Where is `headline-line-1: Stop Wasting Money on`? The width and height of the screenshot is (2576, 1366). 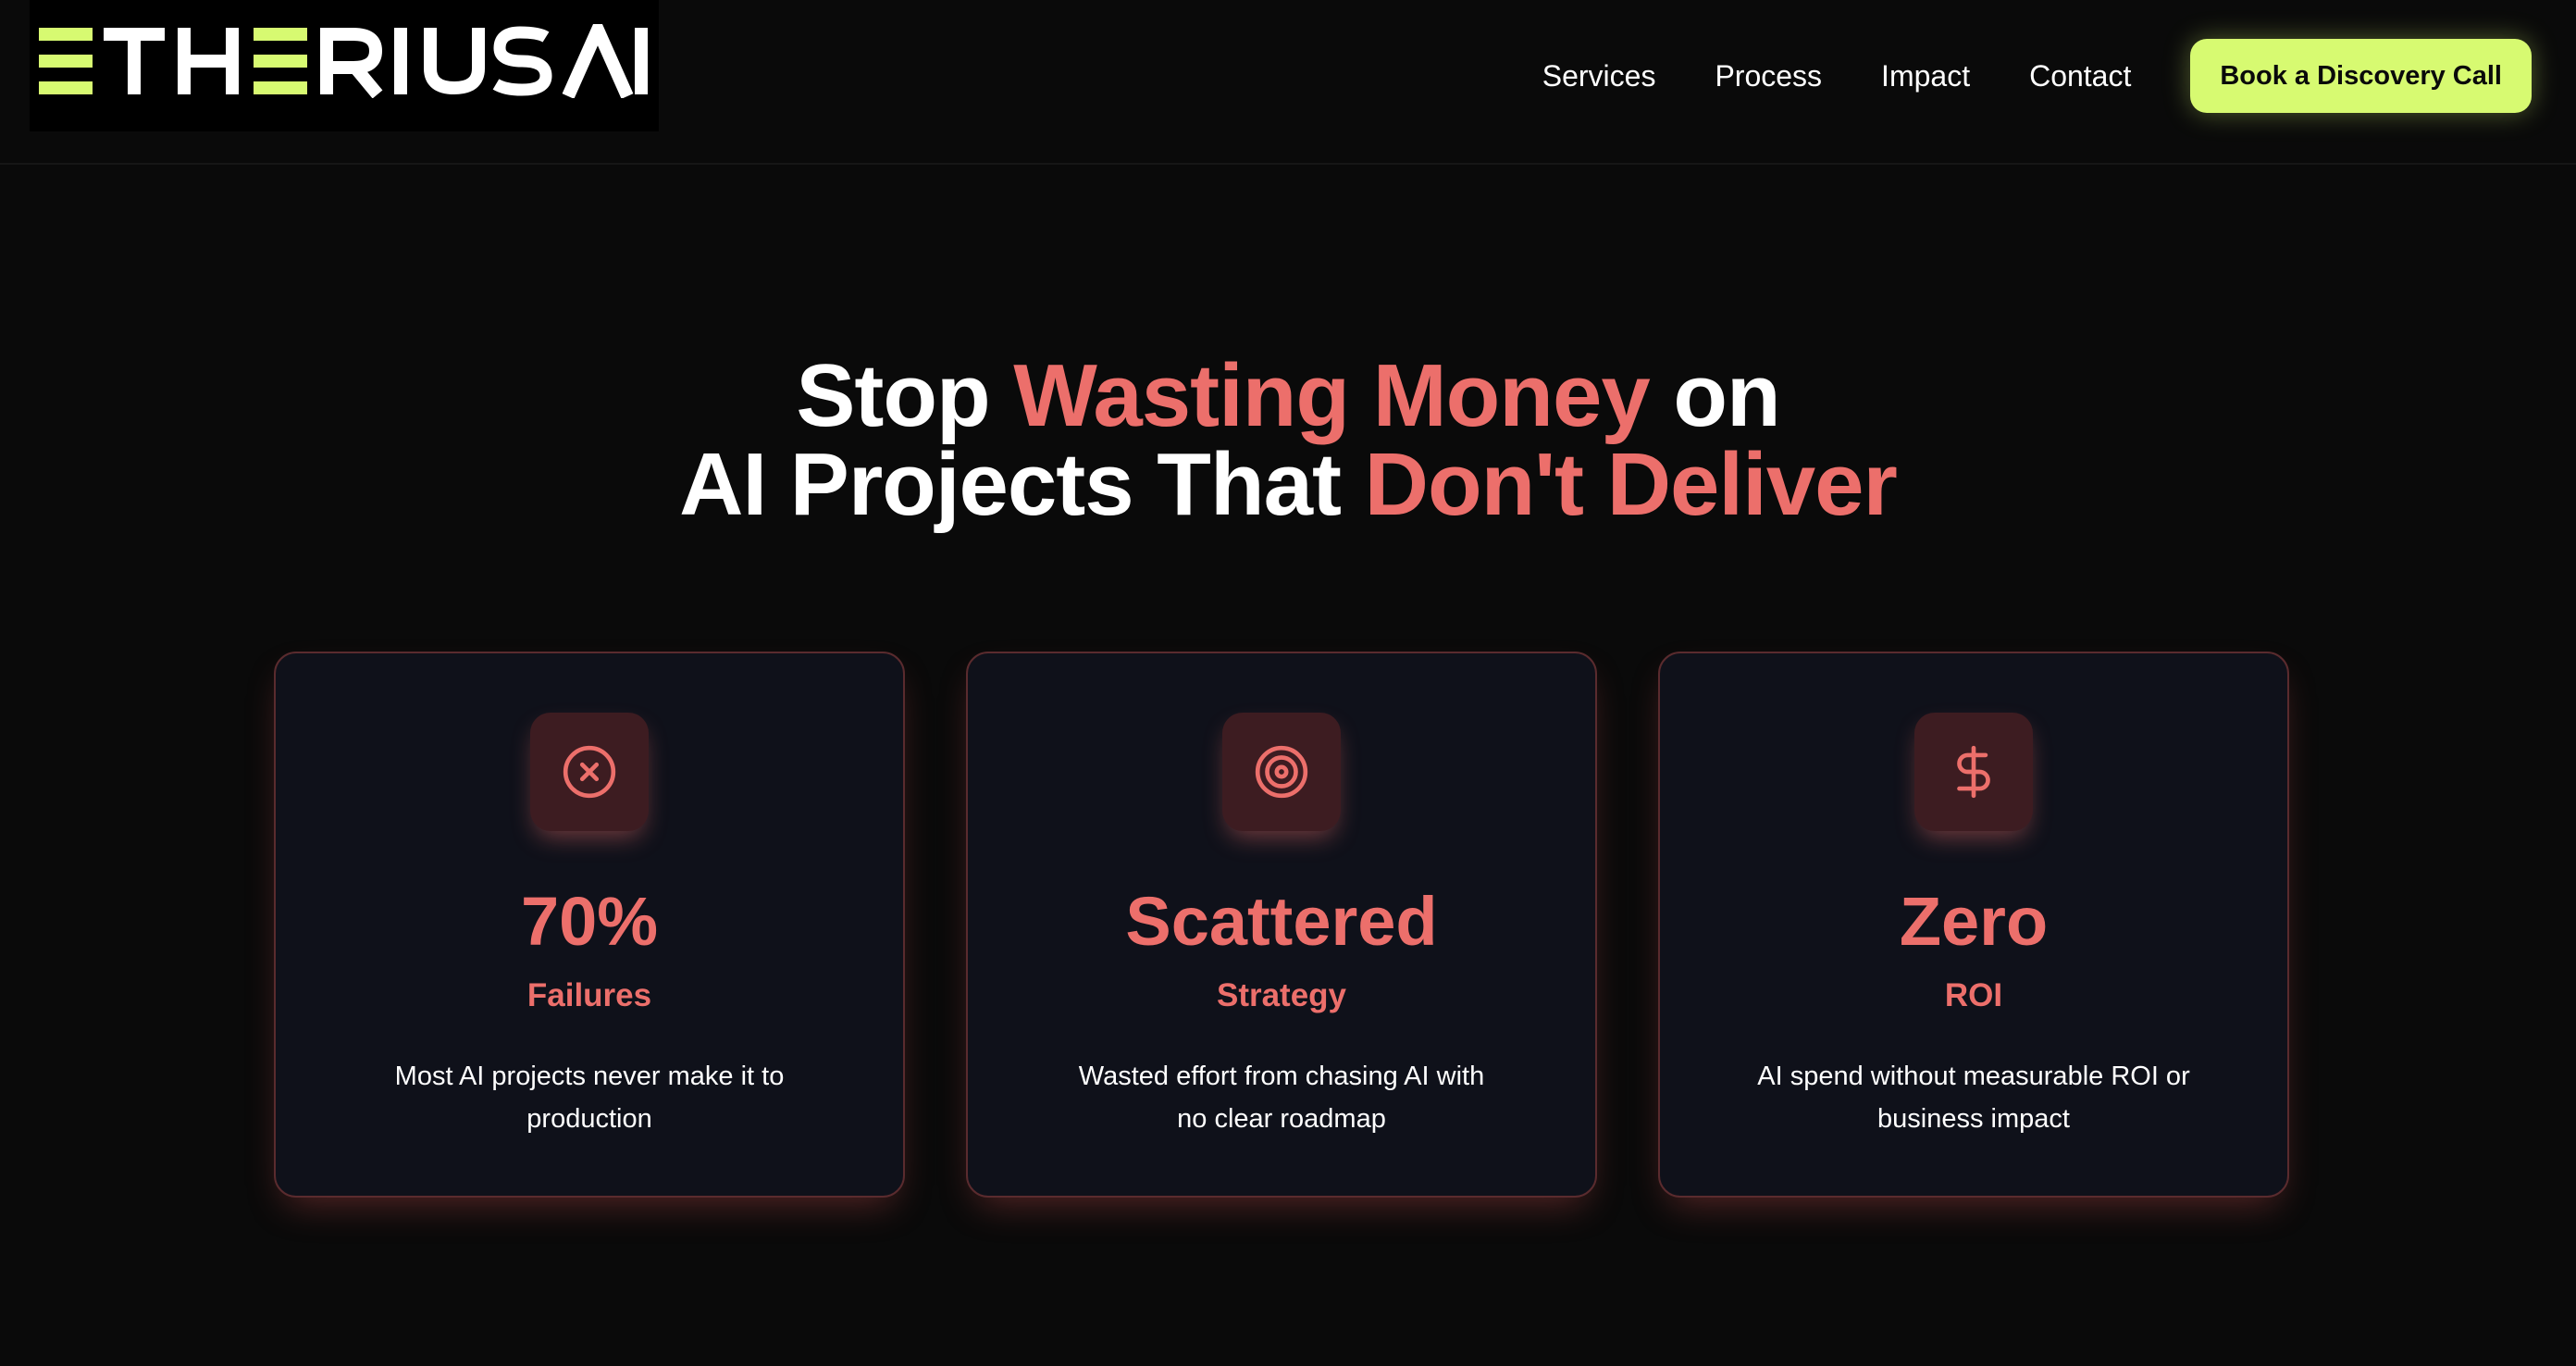 headline-line-1: Stop Wasting Money on is located at coordinates (1288, 396).